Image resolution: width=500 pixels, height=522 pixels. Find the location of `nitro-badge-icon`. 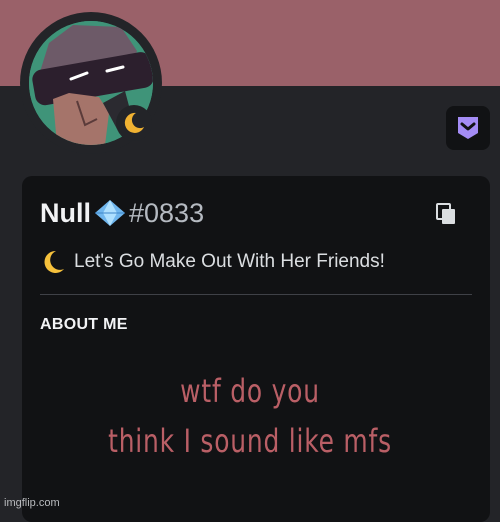

nitro-badge-icon is located at coordinates (468, 128).